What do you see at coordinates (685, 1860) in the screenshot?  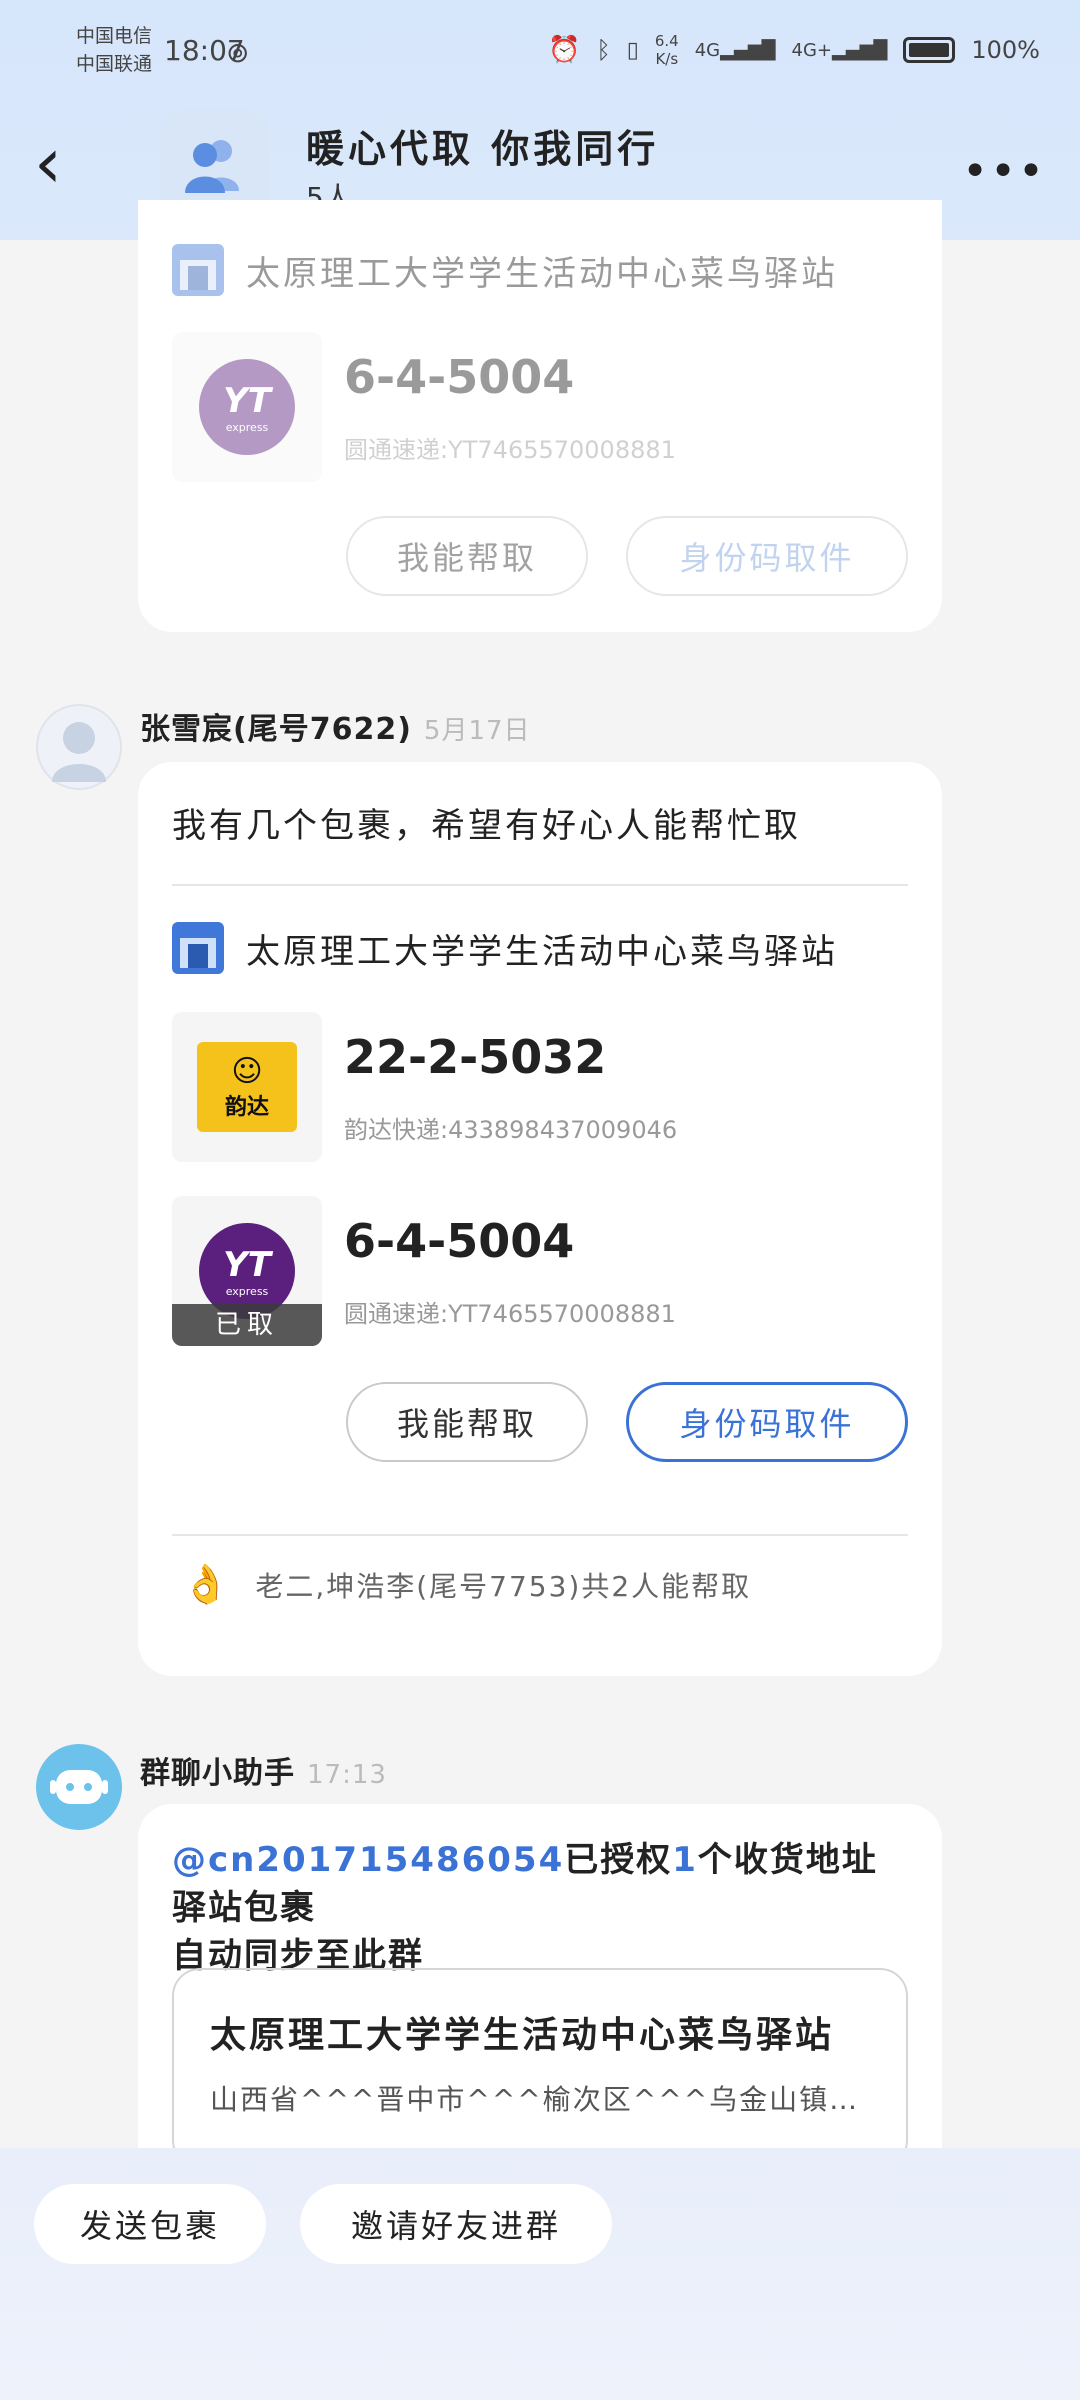 I see `address-count: 1` at bounding box center [685, 1860].